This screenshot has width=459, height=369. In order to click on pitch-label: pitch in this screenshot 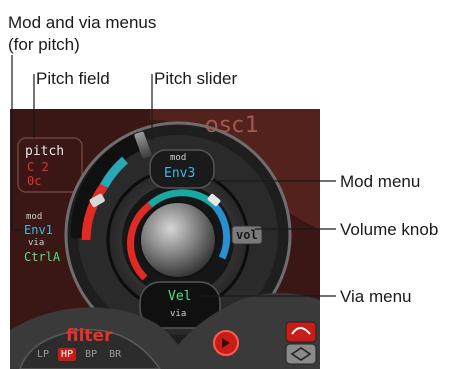, I will do `click(45, 151)`.